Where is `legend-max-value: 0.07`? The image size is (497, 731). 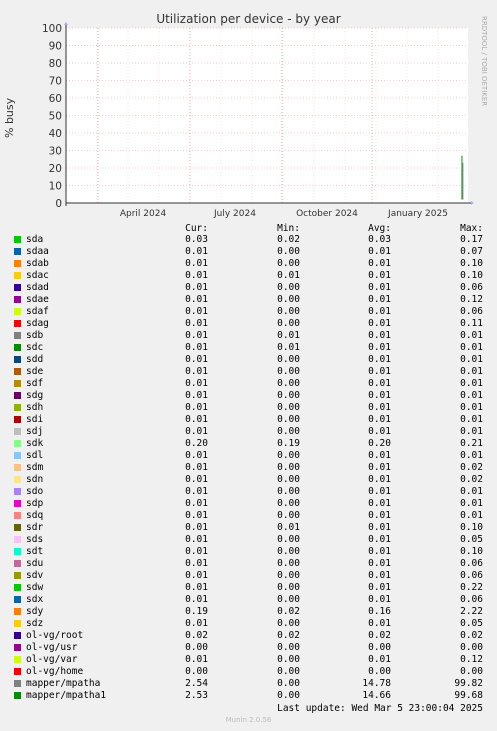
legend-max-value: 0.07 is located at coordinates (471, 251).